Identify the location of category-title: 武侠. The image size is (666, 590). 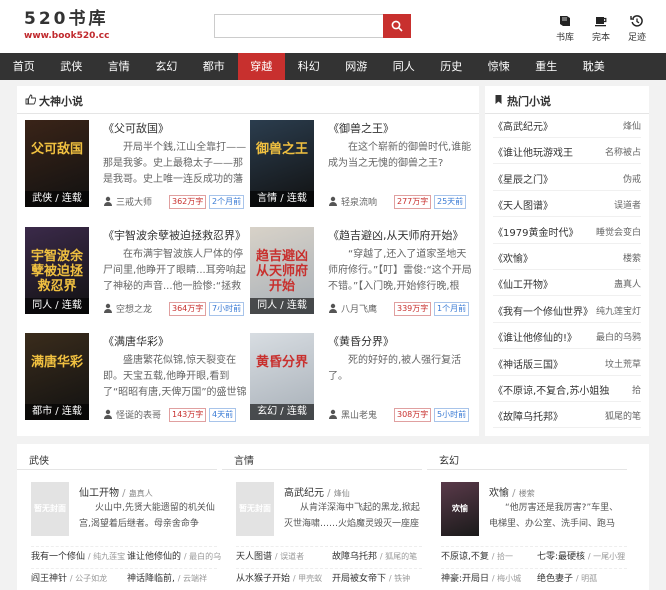
(39, 459).